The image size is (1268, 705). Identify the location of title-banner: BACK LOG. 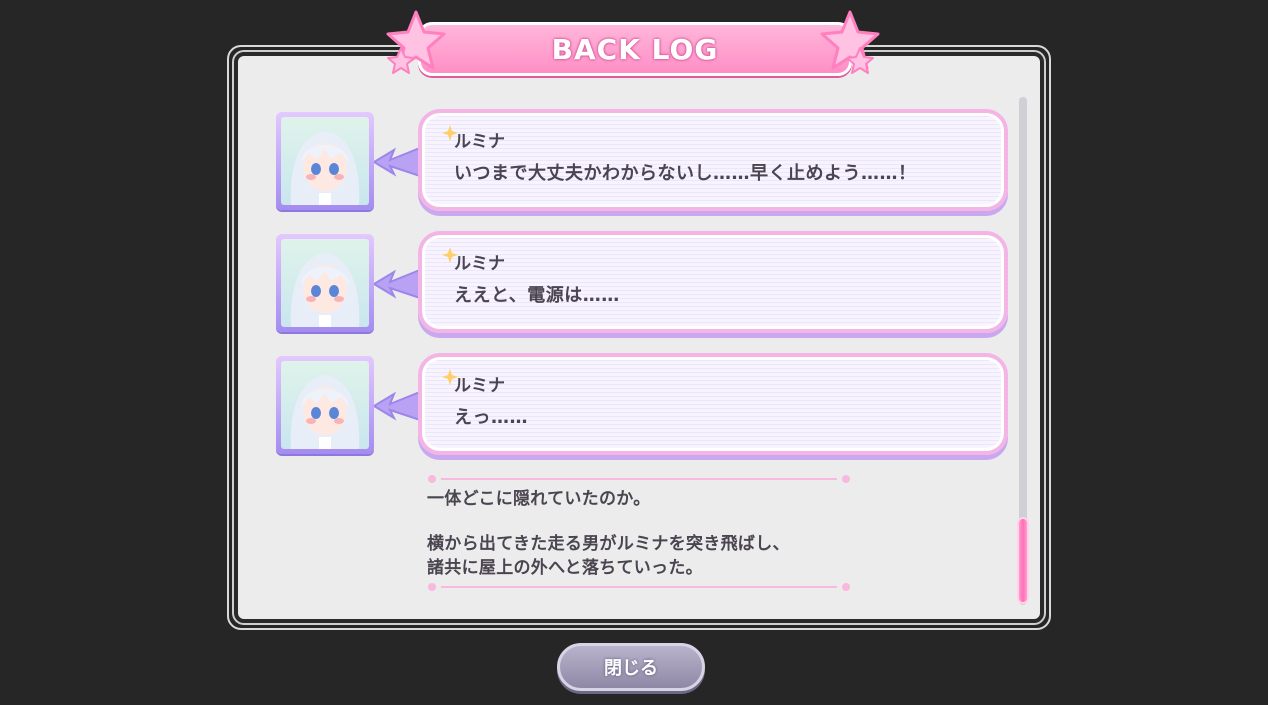
(635, 49).